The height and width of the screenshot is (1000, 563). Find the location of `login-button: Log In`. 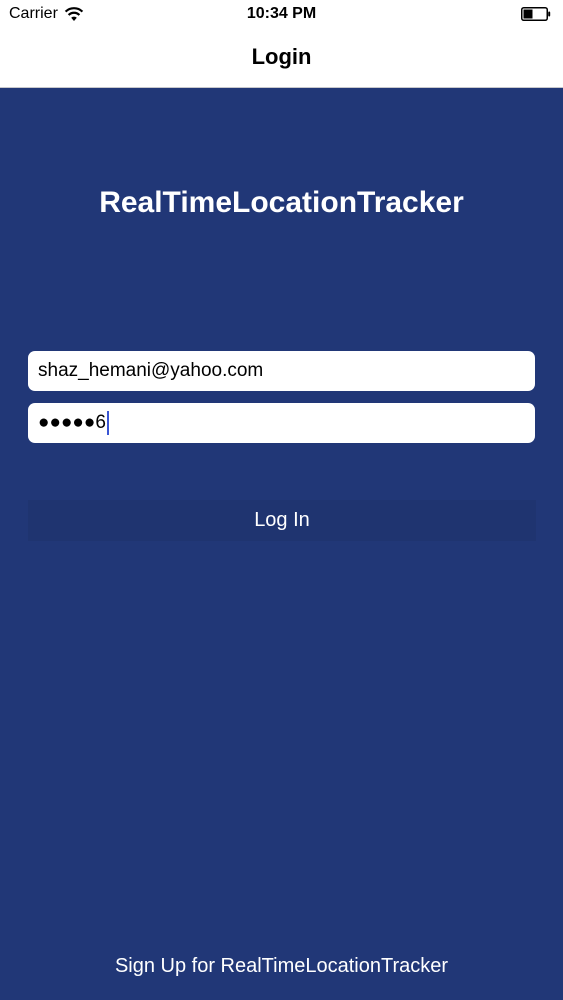

login-button: Log In is located at coordinates (282, 520).